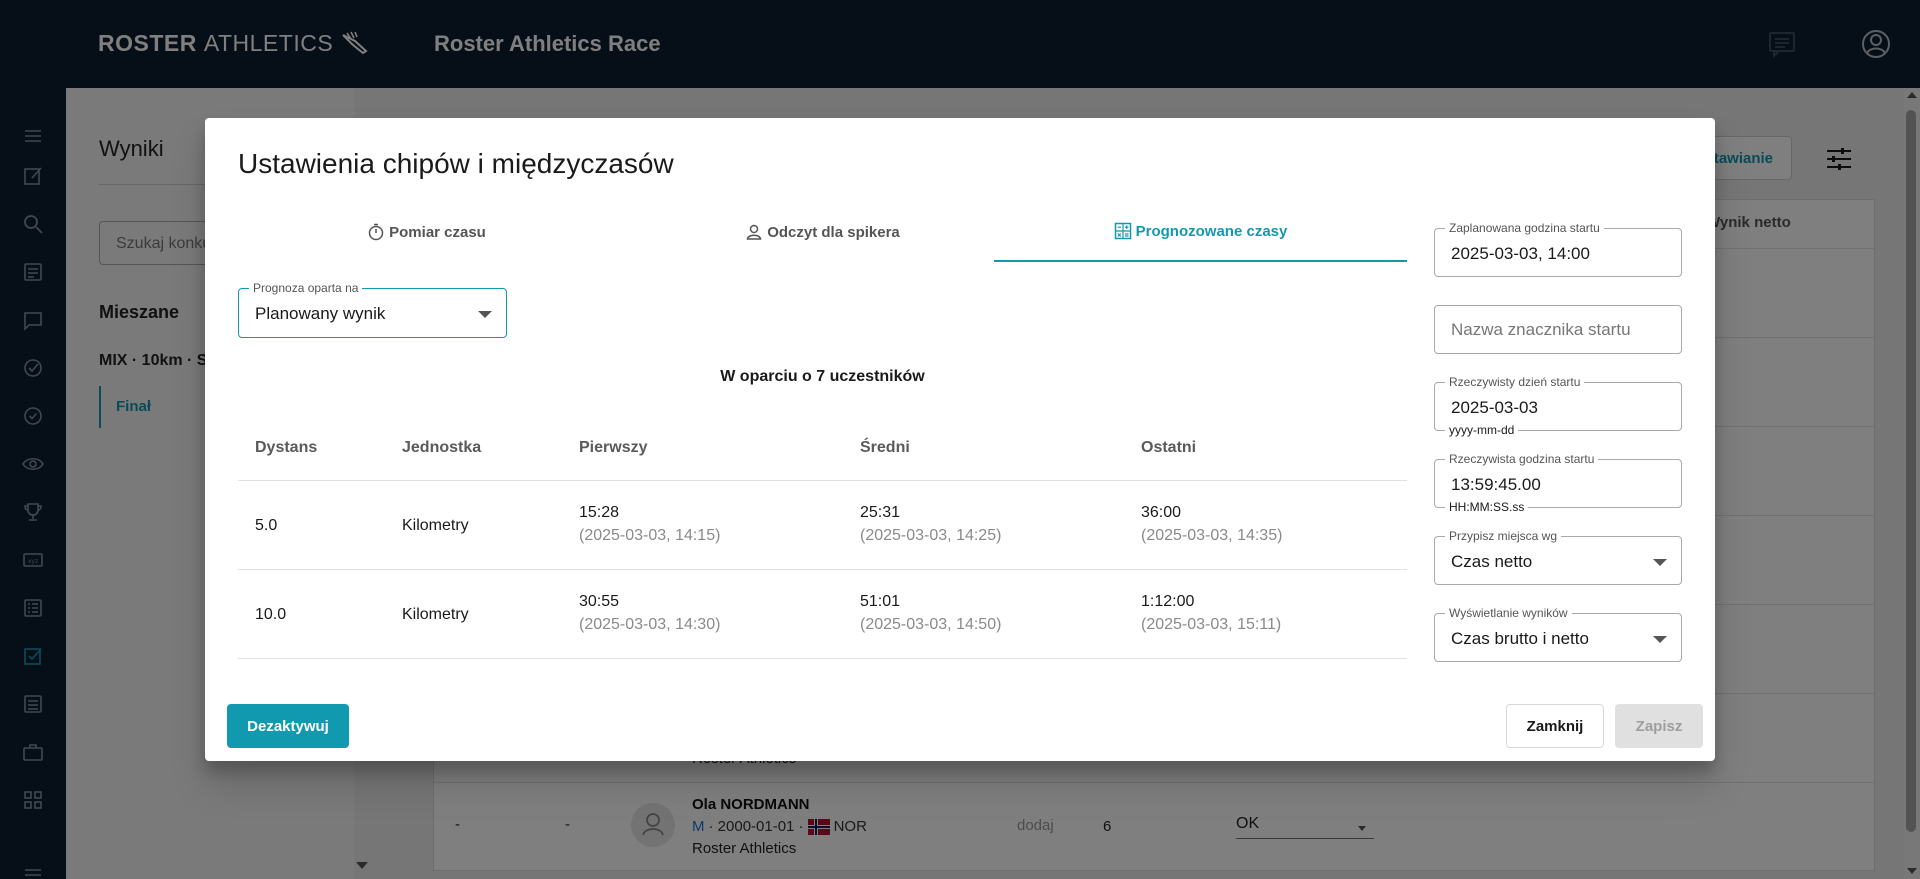 This screenshot has height=879, width=1920. What do you see at coordinates (599, 512) in the screenshot?
I see `first-time: 15:28` at bounding box center [599, 512].